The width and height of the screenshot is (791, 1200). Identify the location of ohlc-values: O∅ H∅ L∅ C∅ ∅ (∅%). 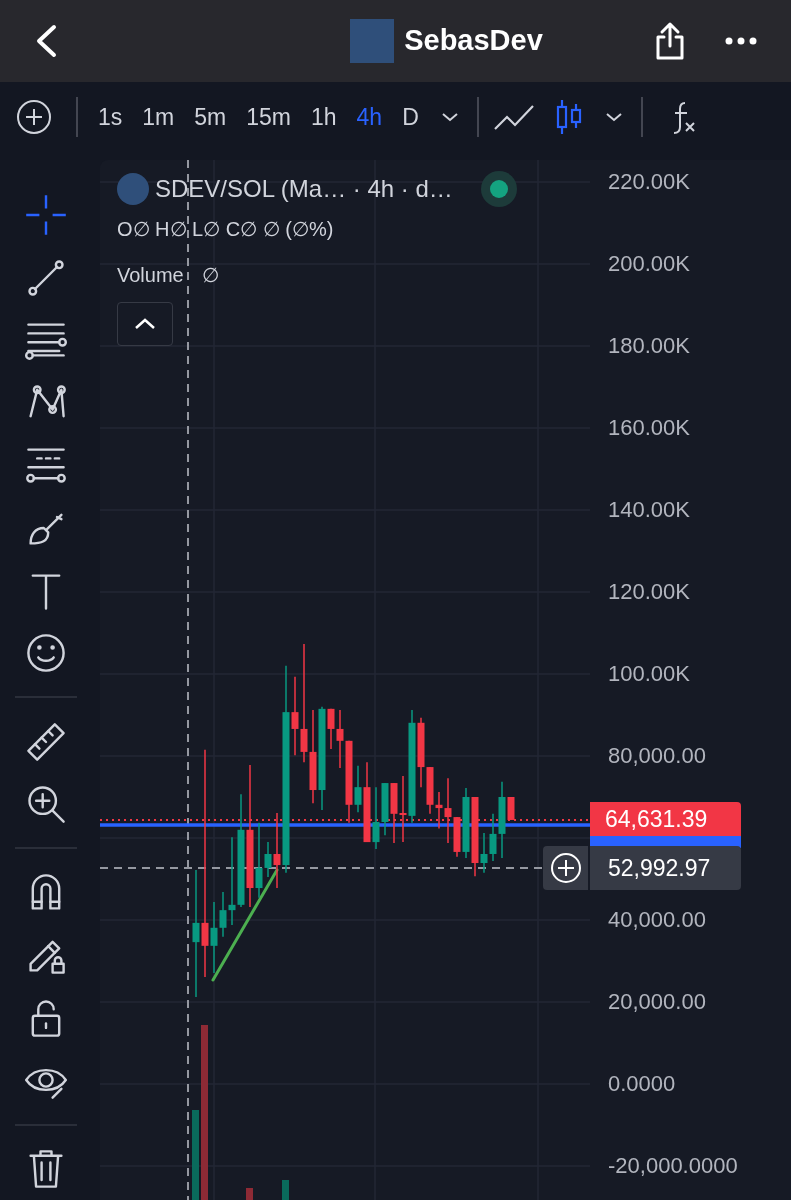
(226, 229).